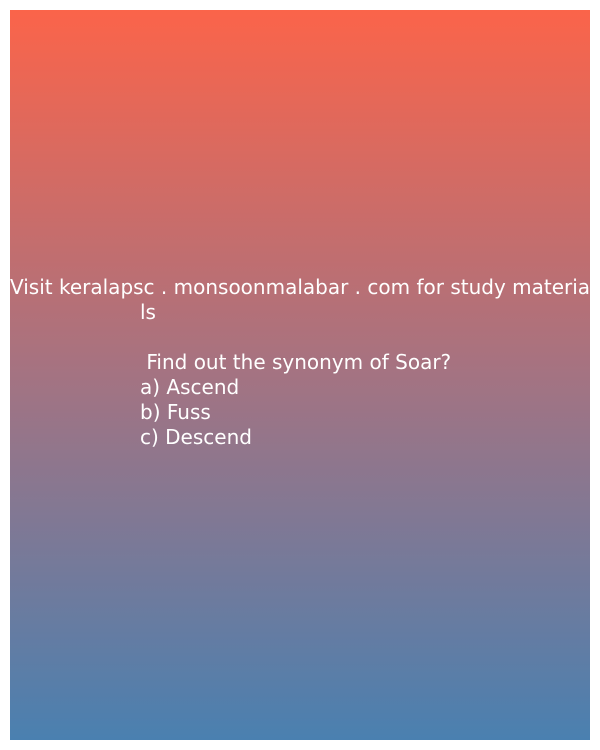 Image resolution: width=600 pixels, height=750 pixels. What do you see at coordinates (190, 387) in the screenshot?
I see `option-a: a) Ascend` at bounding box center [190, 387].